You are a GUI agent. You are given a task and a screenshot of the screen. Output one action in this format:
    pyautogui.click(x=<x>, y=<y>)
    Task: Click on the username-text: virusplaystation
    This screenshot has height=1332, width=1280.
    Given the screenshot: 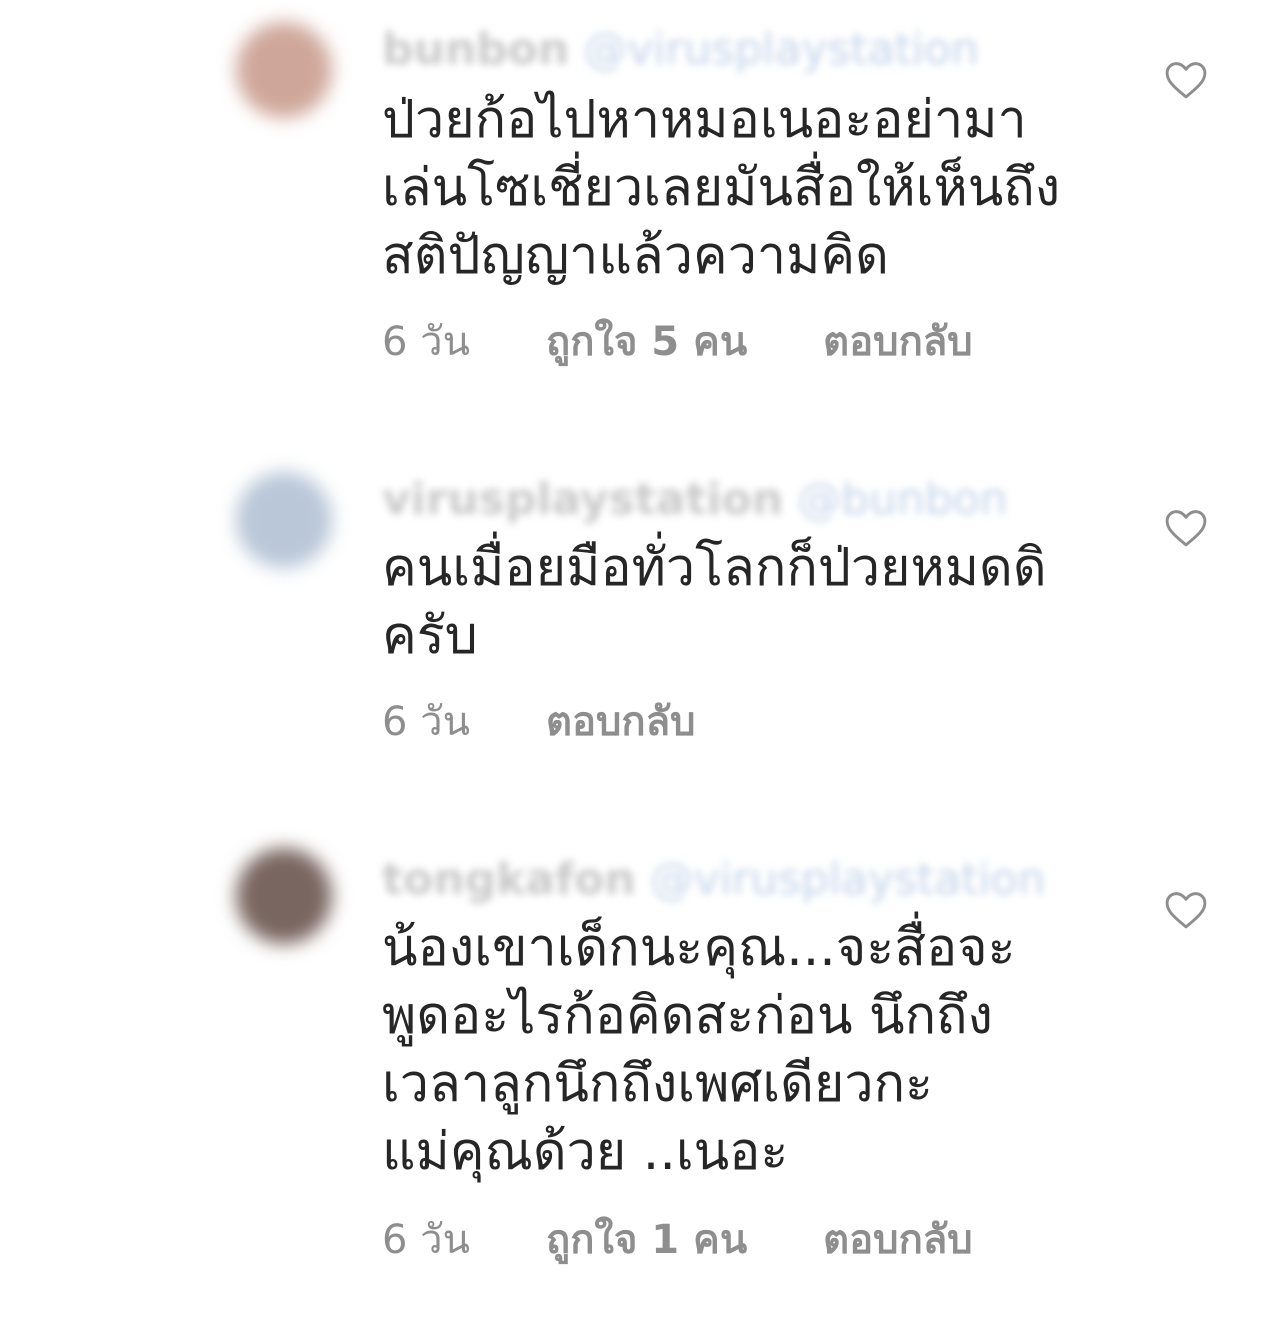 What is the action you would take?
    pyautogui.click(x=582, y=499)
    